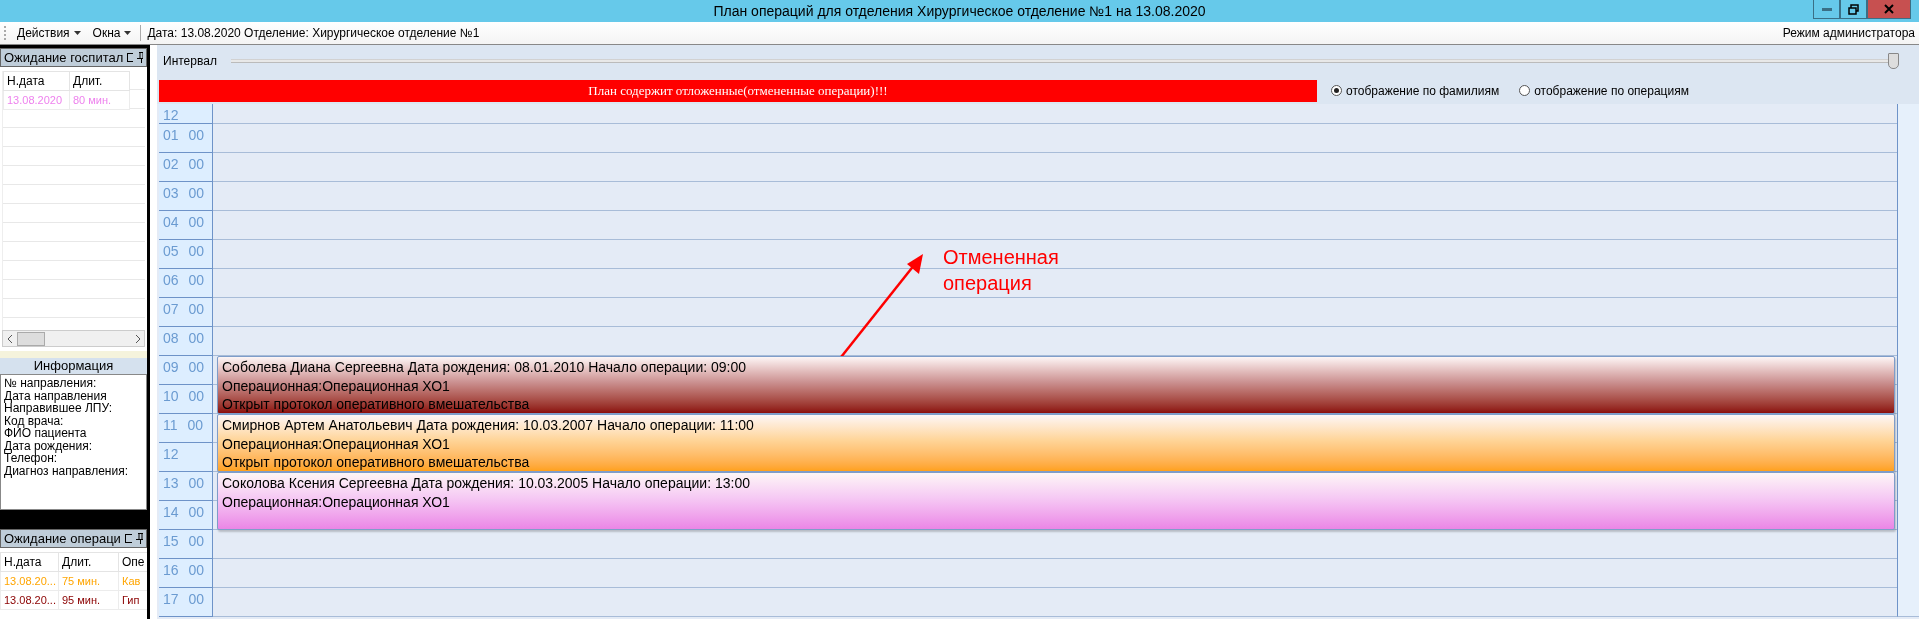  I want to click on hour-label: 16, so click(171, 571).